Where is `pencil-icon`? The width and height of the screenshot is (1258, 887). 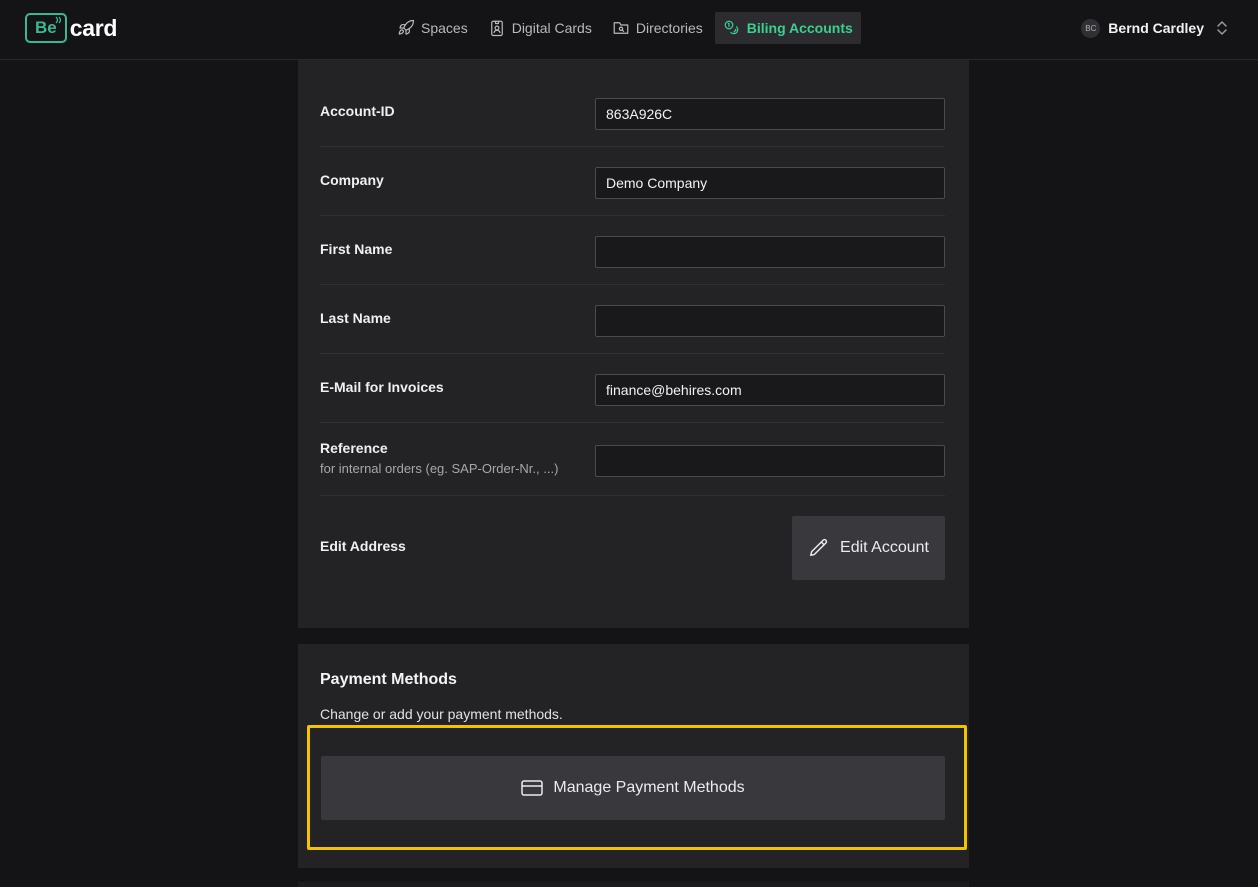 pencil-icon is located at coordinates (819, 547).